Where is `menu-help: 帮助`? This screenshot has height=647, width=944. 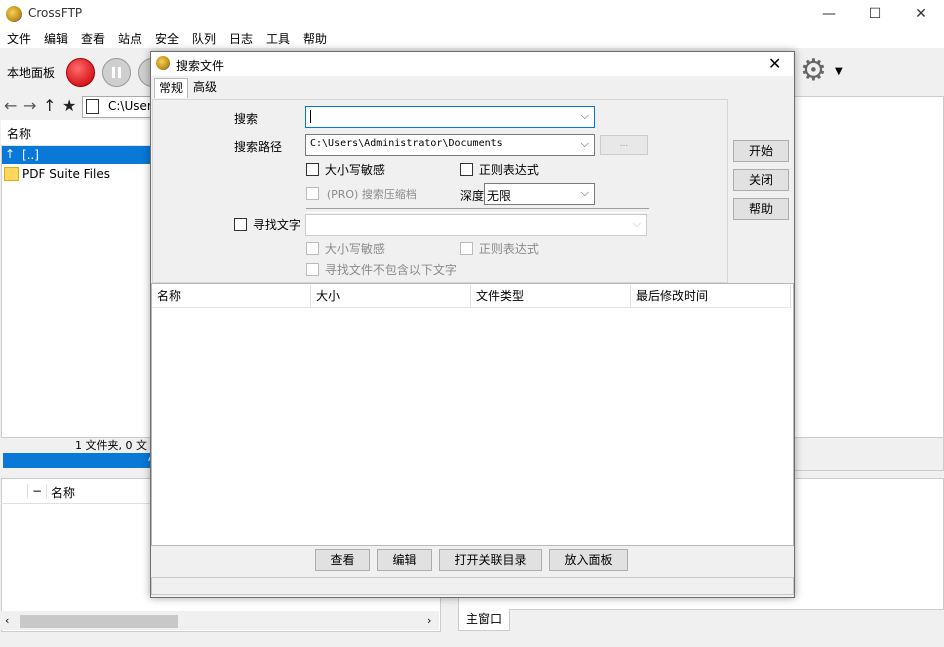
menu-help: 帮助 is located at coordinates (315, 38).